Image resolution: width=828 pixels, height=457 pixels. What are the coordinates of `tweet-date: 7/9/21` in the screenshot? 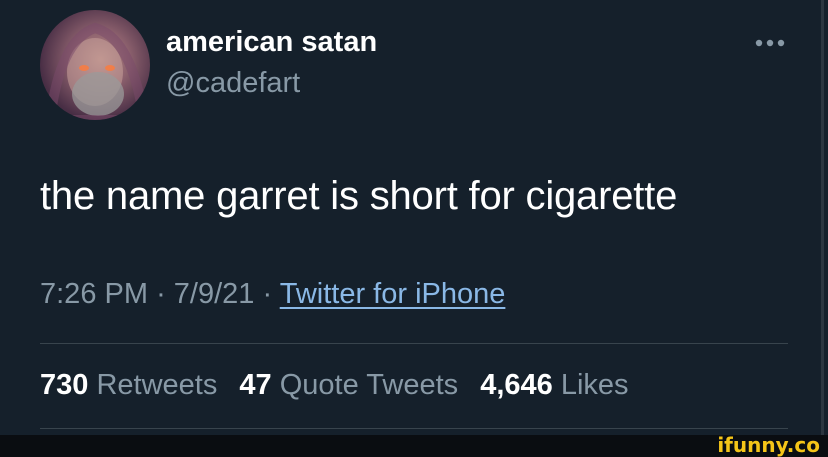 It's located at (214, 294).